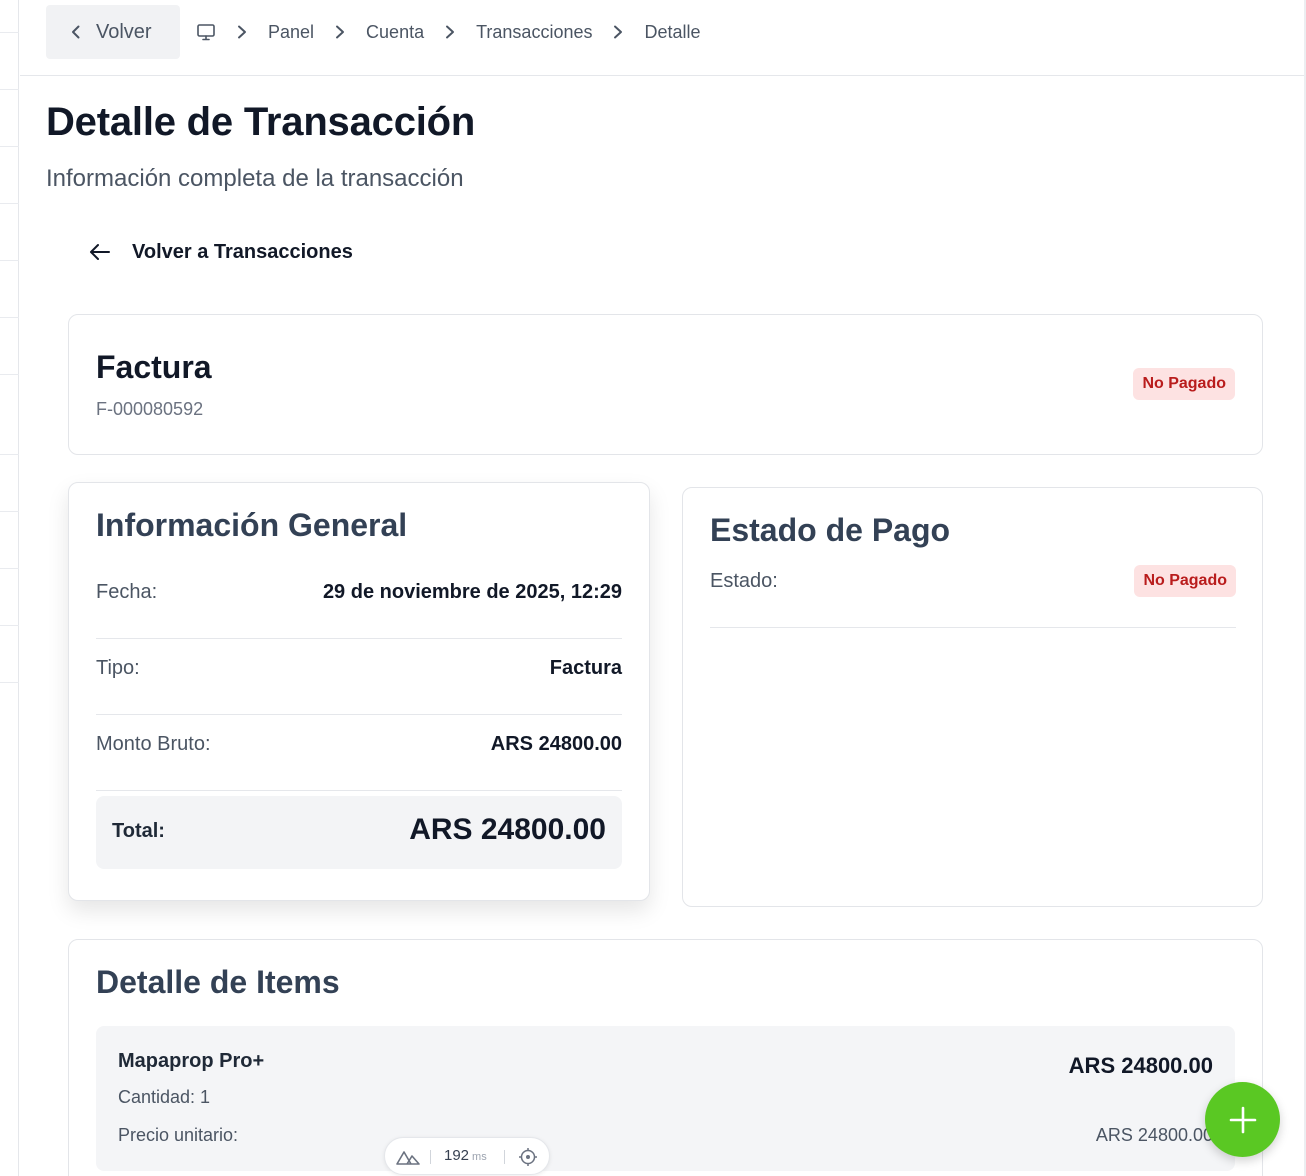  What do you see at coordinates (1185, 581) in the screenshot?
I see `payment-status-badge: No Pagado` at bounding box center [1185, 581].